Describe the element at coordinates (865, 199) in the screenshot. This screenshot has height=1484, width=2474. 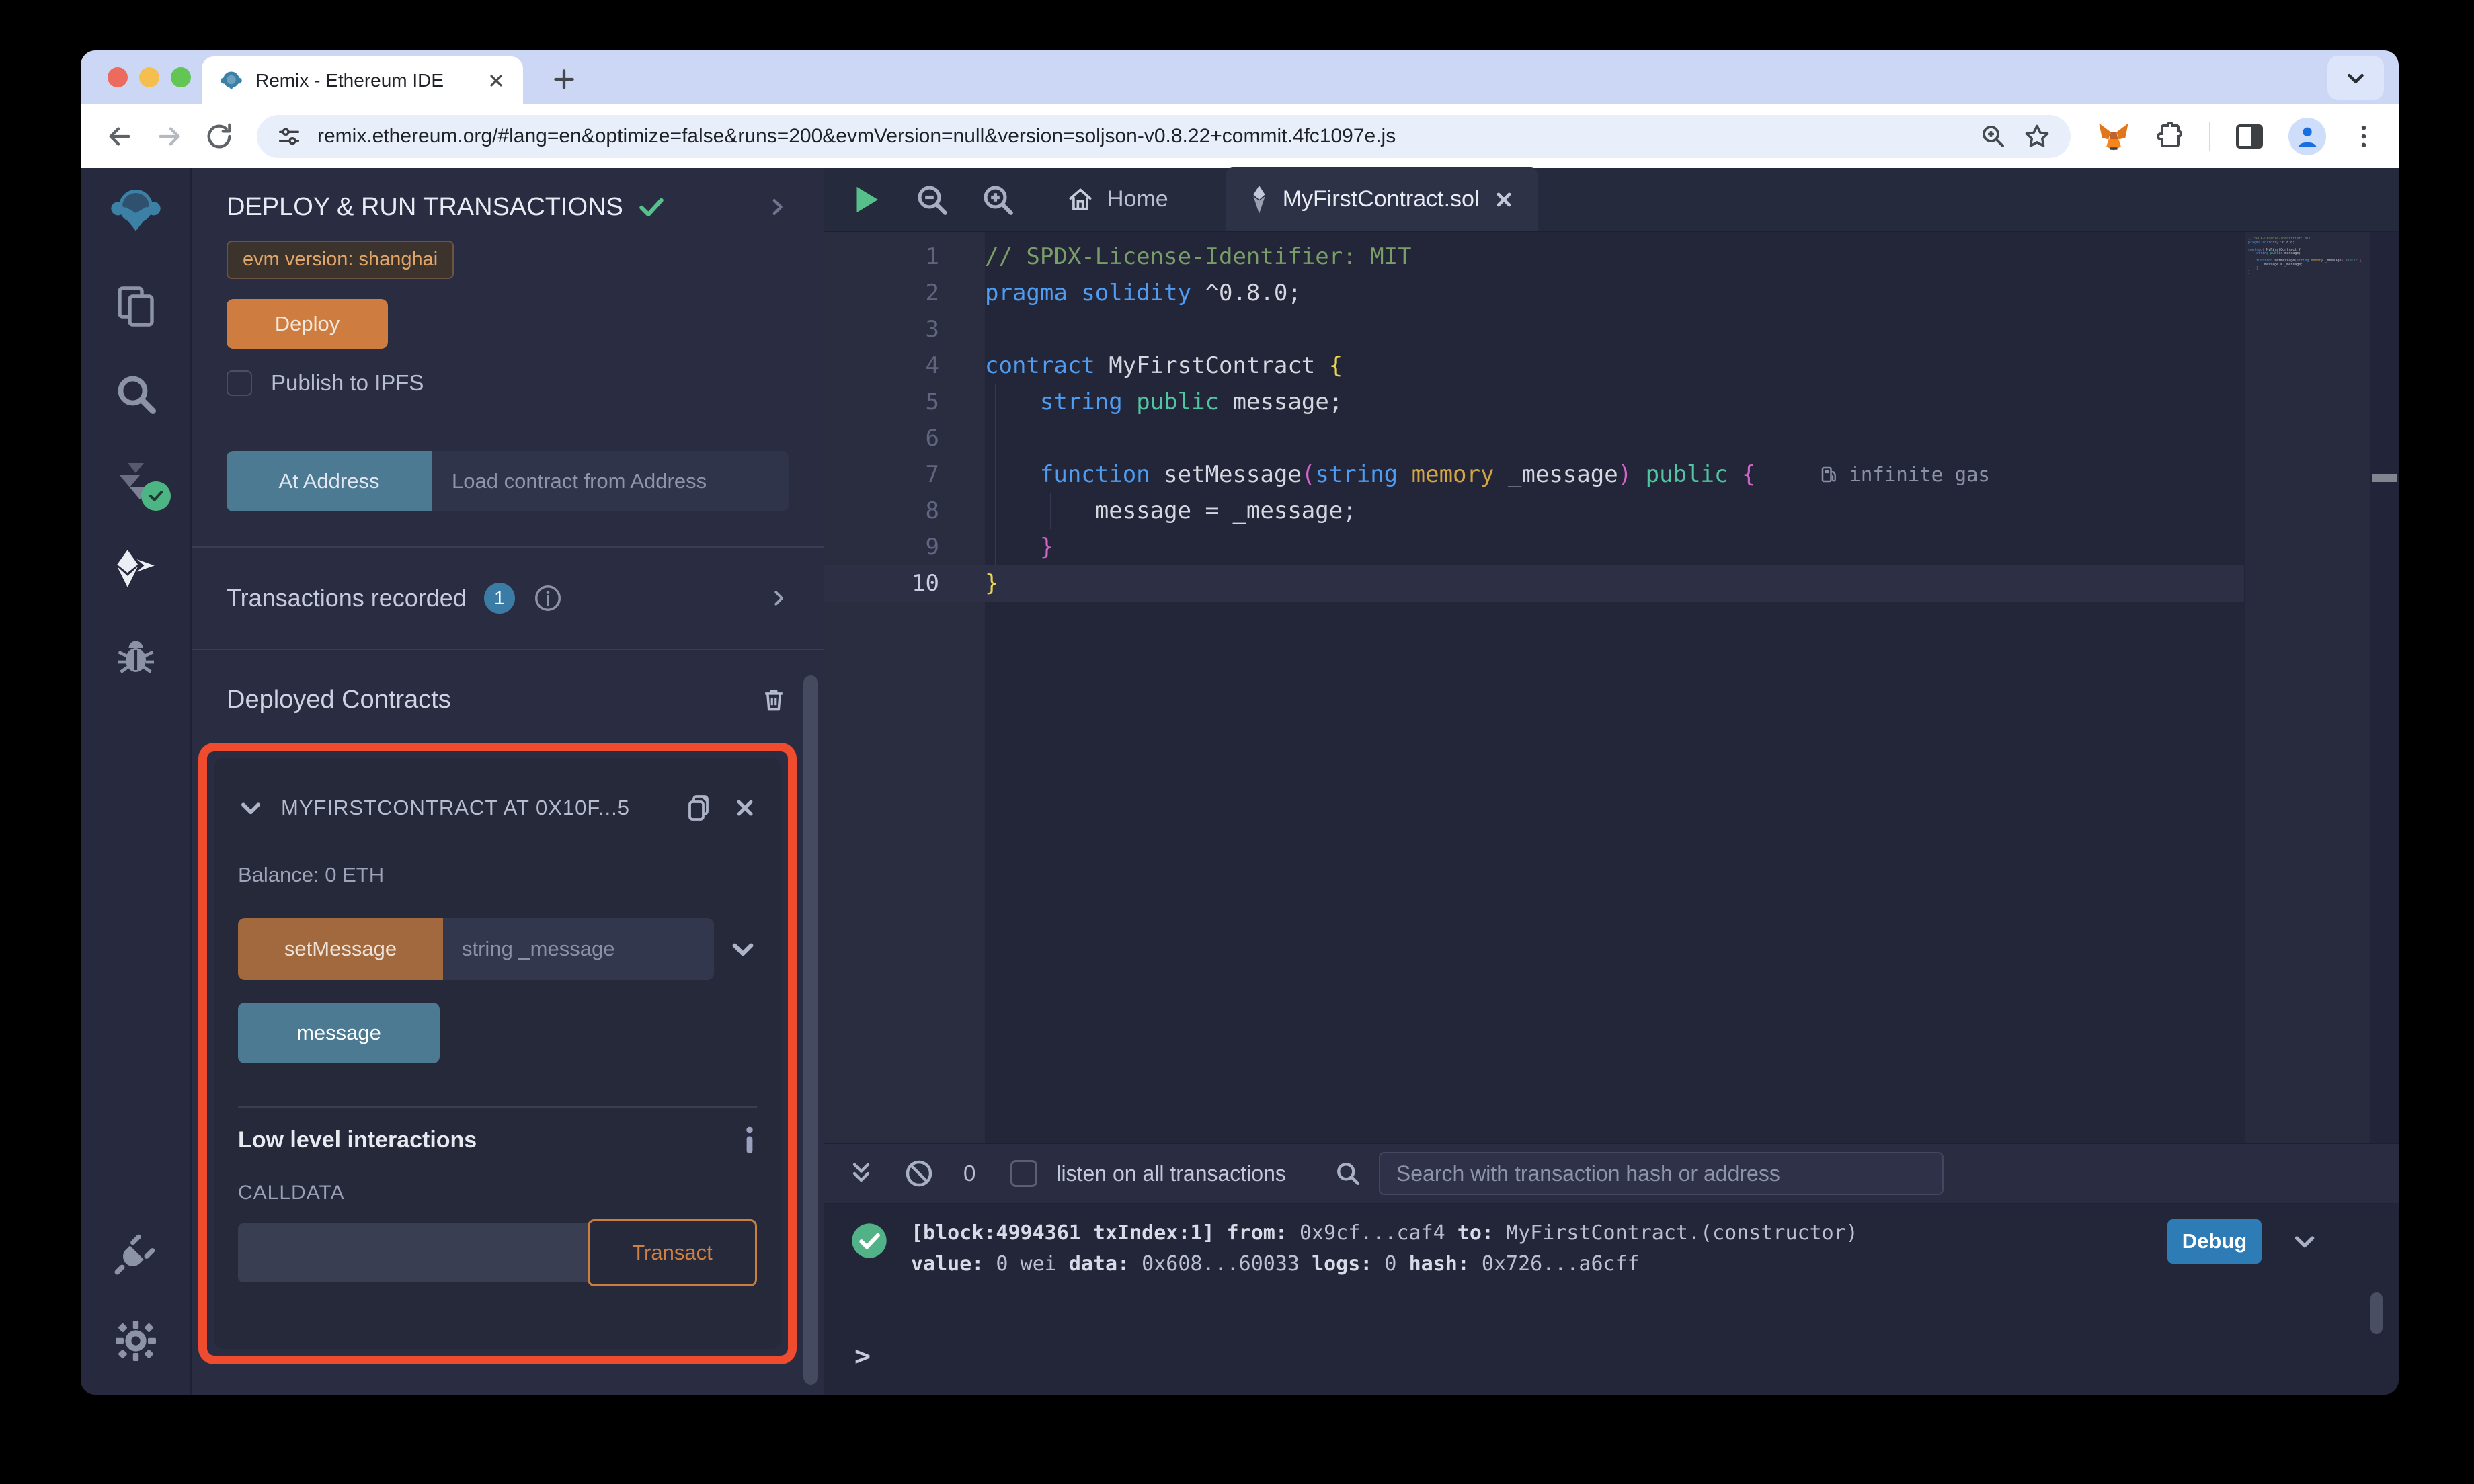
I see `run-script-play-icon` at that location.